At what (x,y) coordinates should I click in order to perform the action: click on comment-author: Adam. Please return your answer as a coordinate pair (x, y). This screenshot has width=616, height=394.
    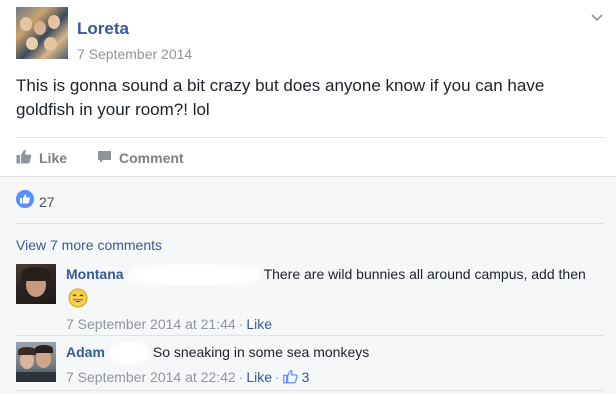
    Looking at the image, I should click on (85, 352).